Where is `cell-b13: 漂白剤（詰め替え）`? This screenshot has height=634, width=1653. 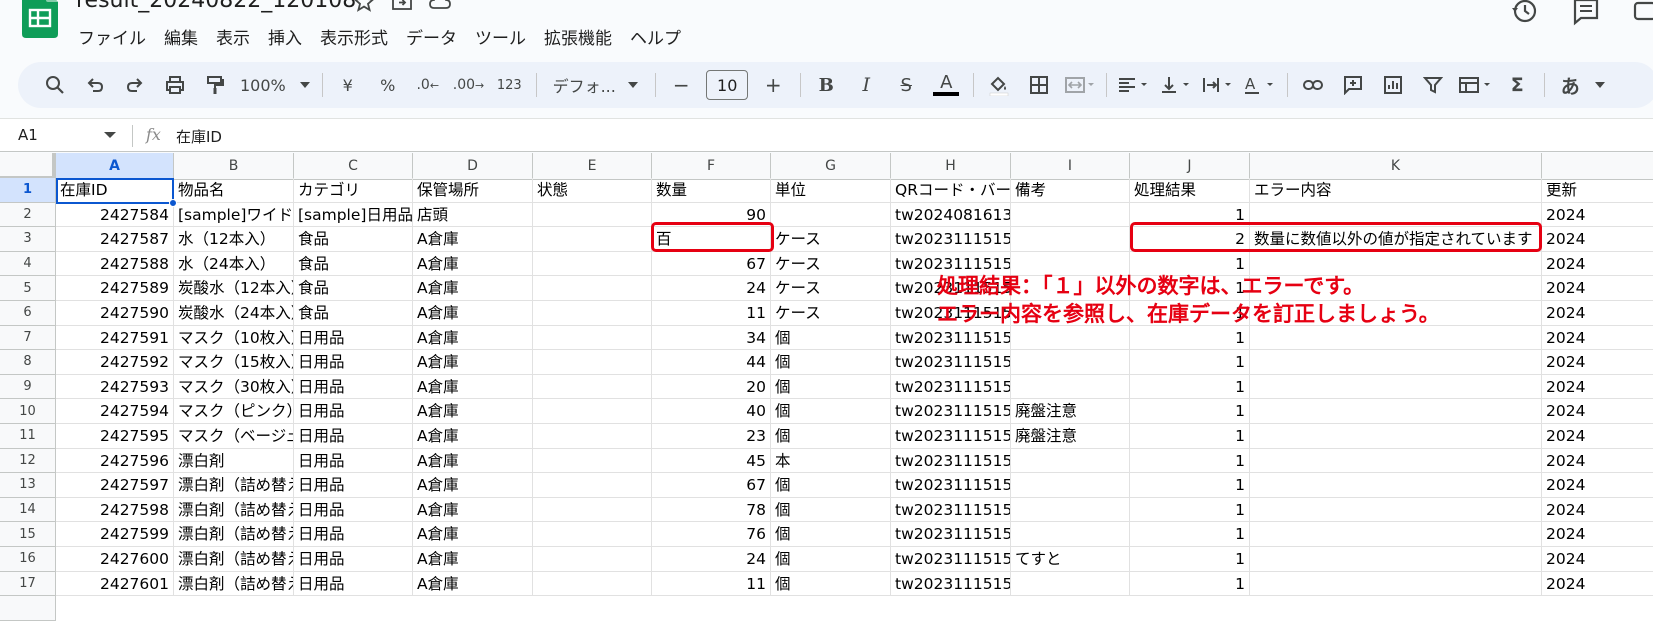
cell-b13: 漂白剤（詰め替え） is located at coordinates (234, 485).